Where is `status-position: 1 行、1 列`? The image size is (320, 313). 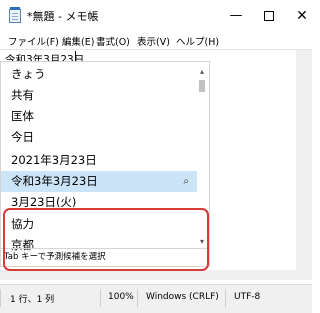 status-position: 1 行、1 列 is located at coordinates (32, 300).